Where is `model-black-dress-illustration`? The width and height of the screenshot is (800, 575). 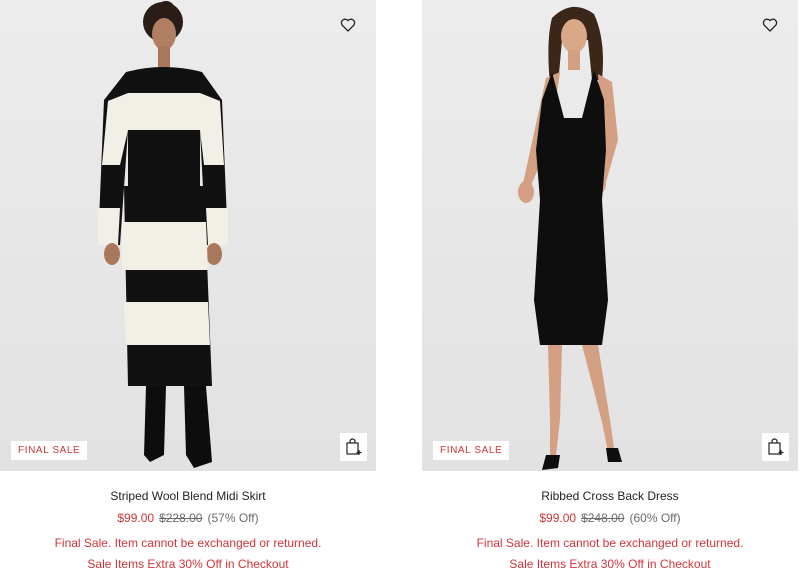
model-black-dress-illustration is located at coordinates (570, 238).